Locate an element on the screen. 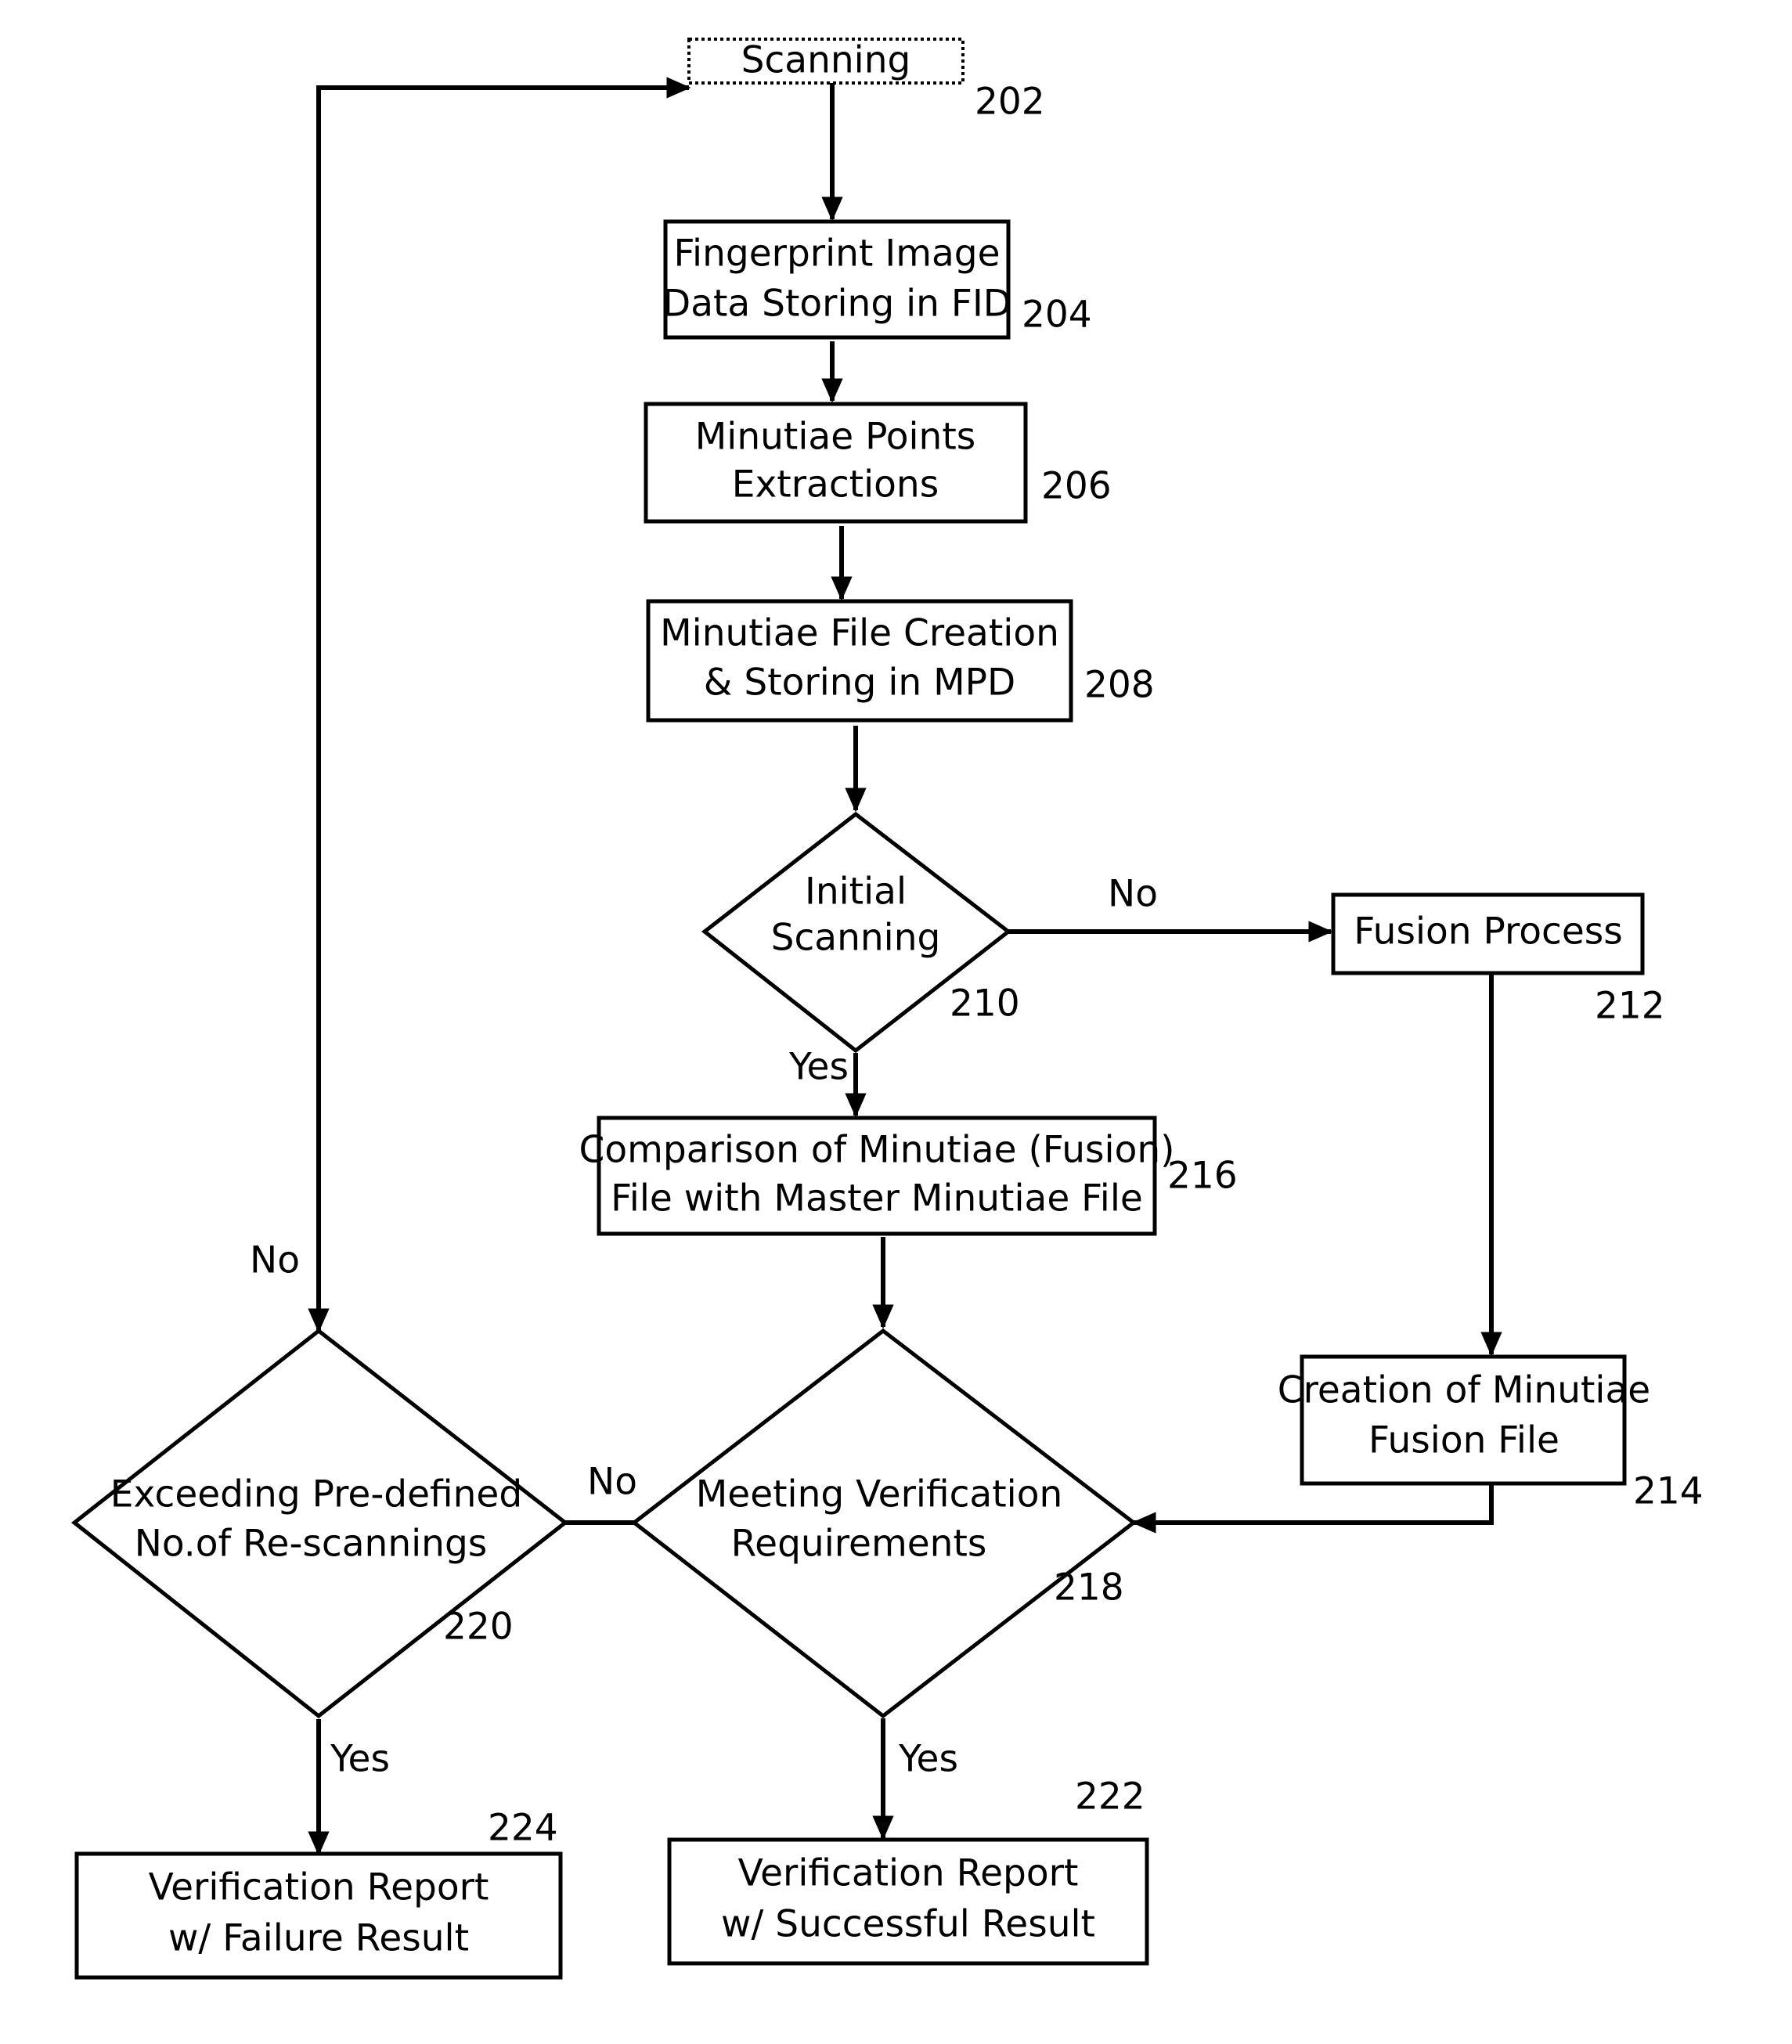 The width and height of the screenshot is (1792, 2044). ref-label-214: 214 is located at coordinates (1668, 1491).